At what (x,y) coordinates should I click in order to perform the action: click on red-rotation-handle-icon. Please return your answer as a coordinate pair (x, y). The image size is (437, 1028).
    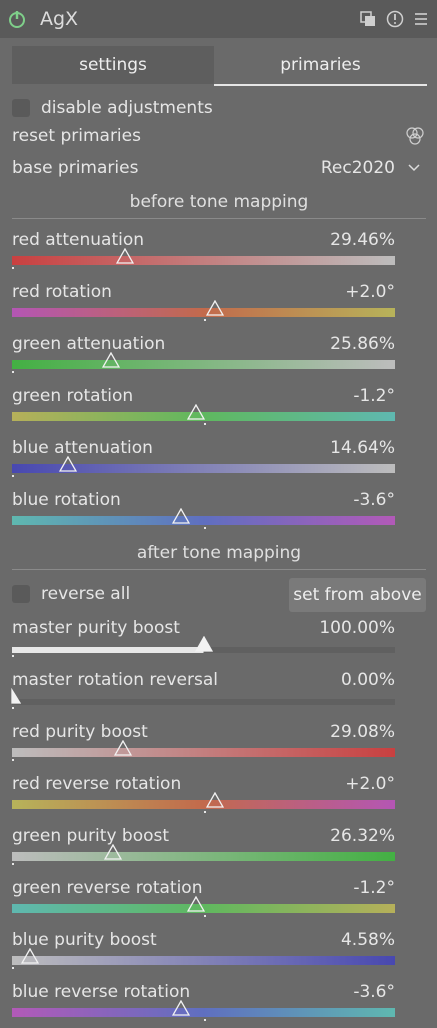
    Looking at the image, I should click on (215, 308).